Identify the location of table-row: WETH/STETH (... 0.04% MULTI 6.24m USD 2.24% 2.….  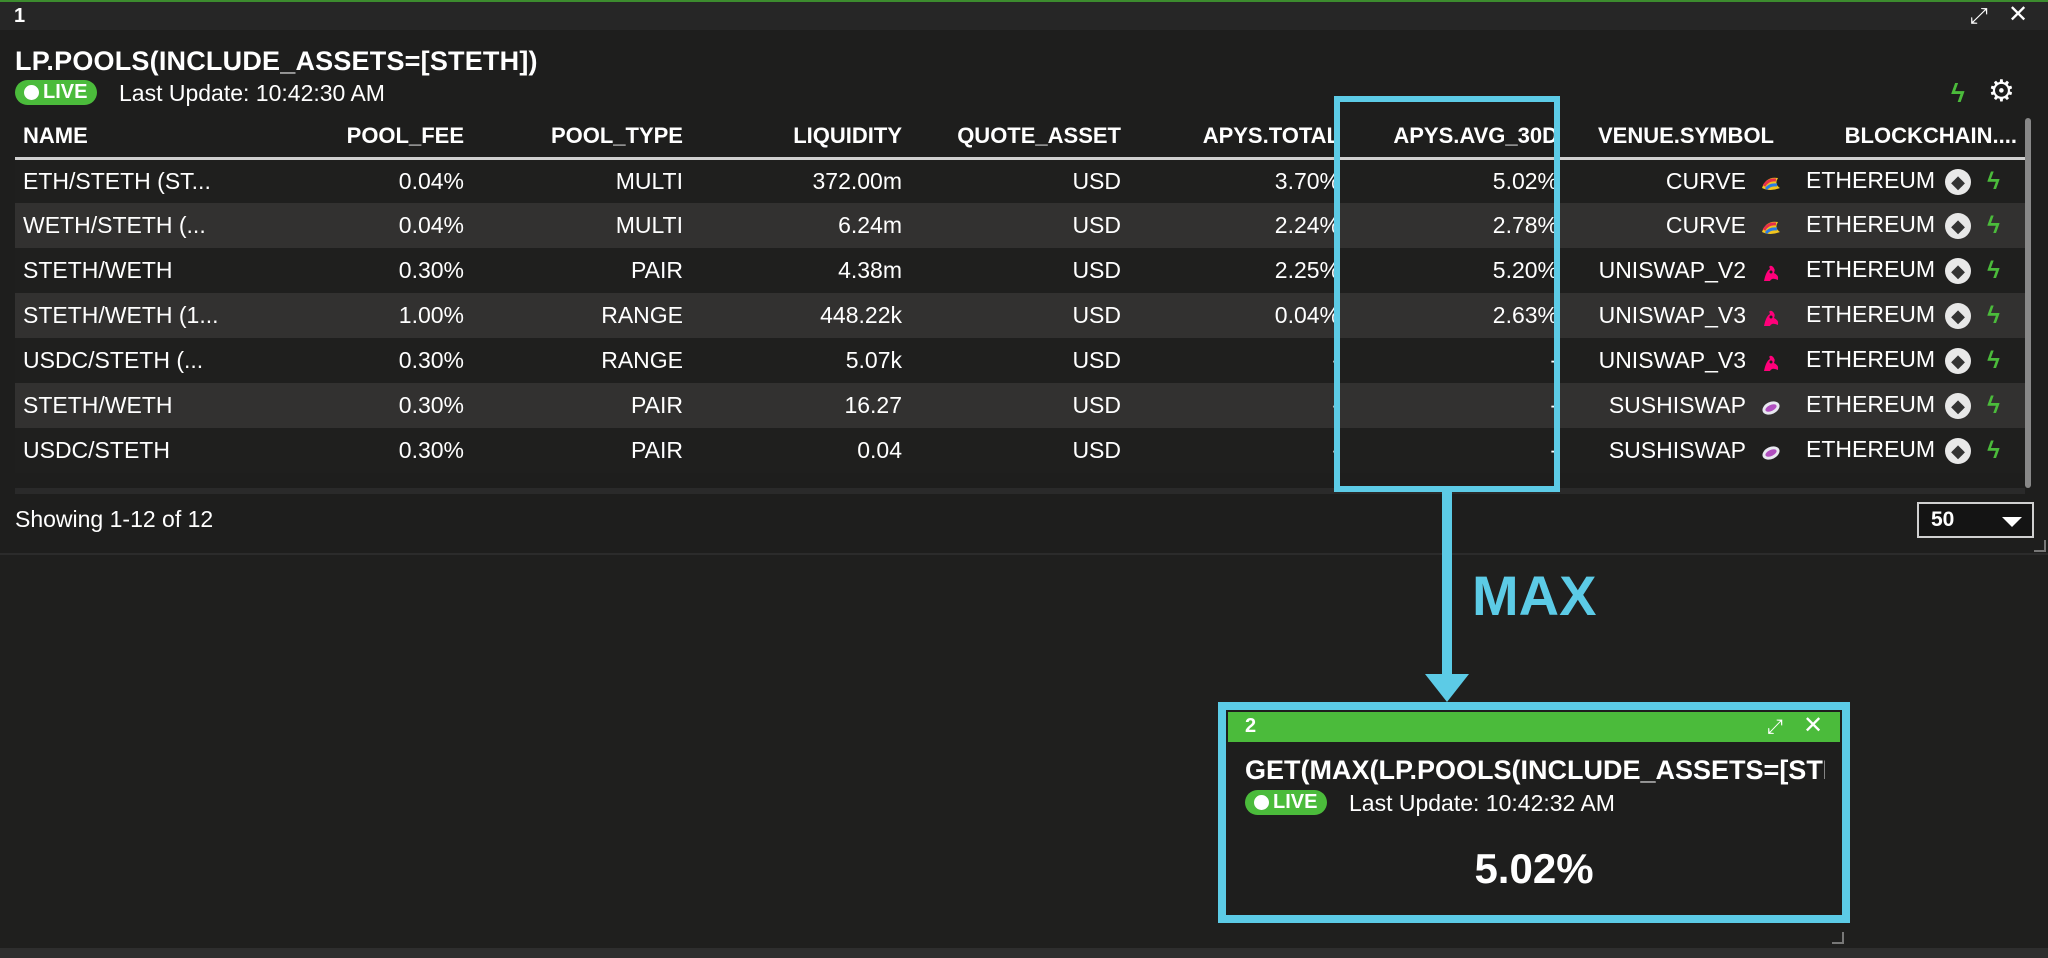
(1020, 225).